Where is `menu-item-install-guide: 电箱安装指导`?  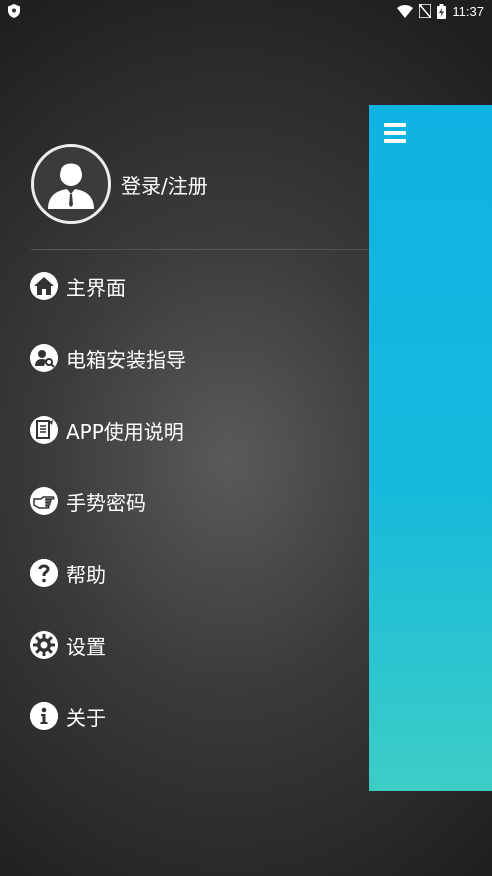 menu-item-install-guide: 电箱安装指导 is located at coordinates (195, 358).